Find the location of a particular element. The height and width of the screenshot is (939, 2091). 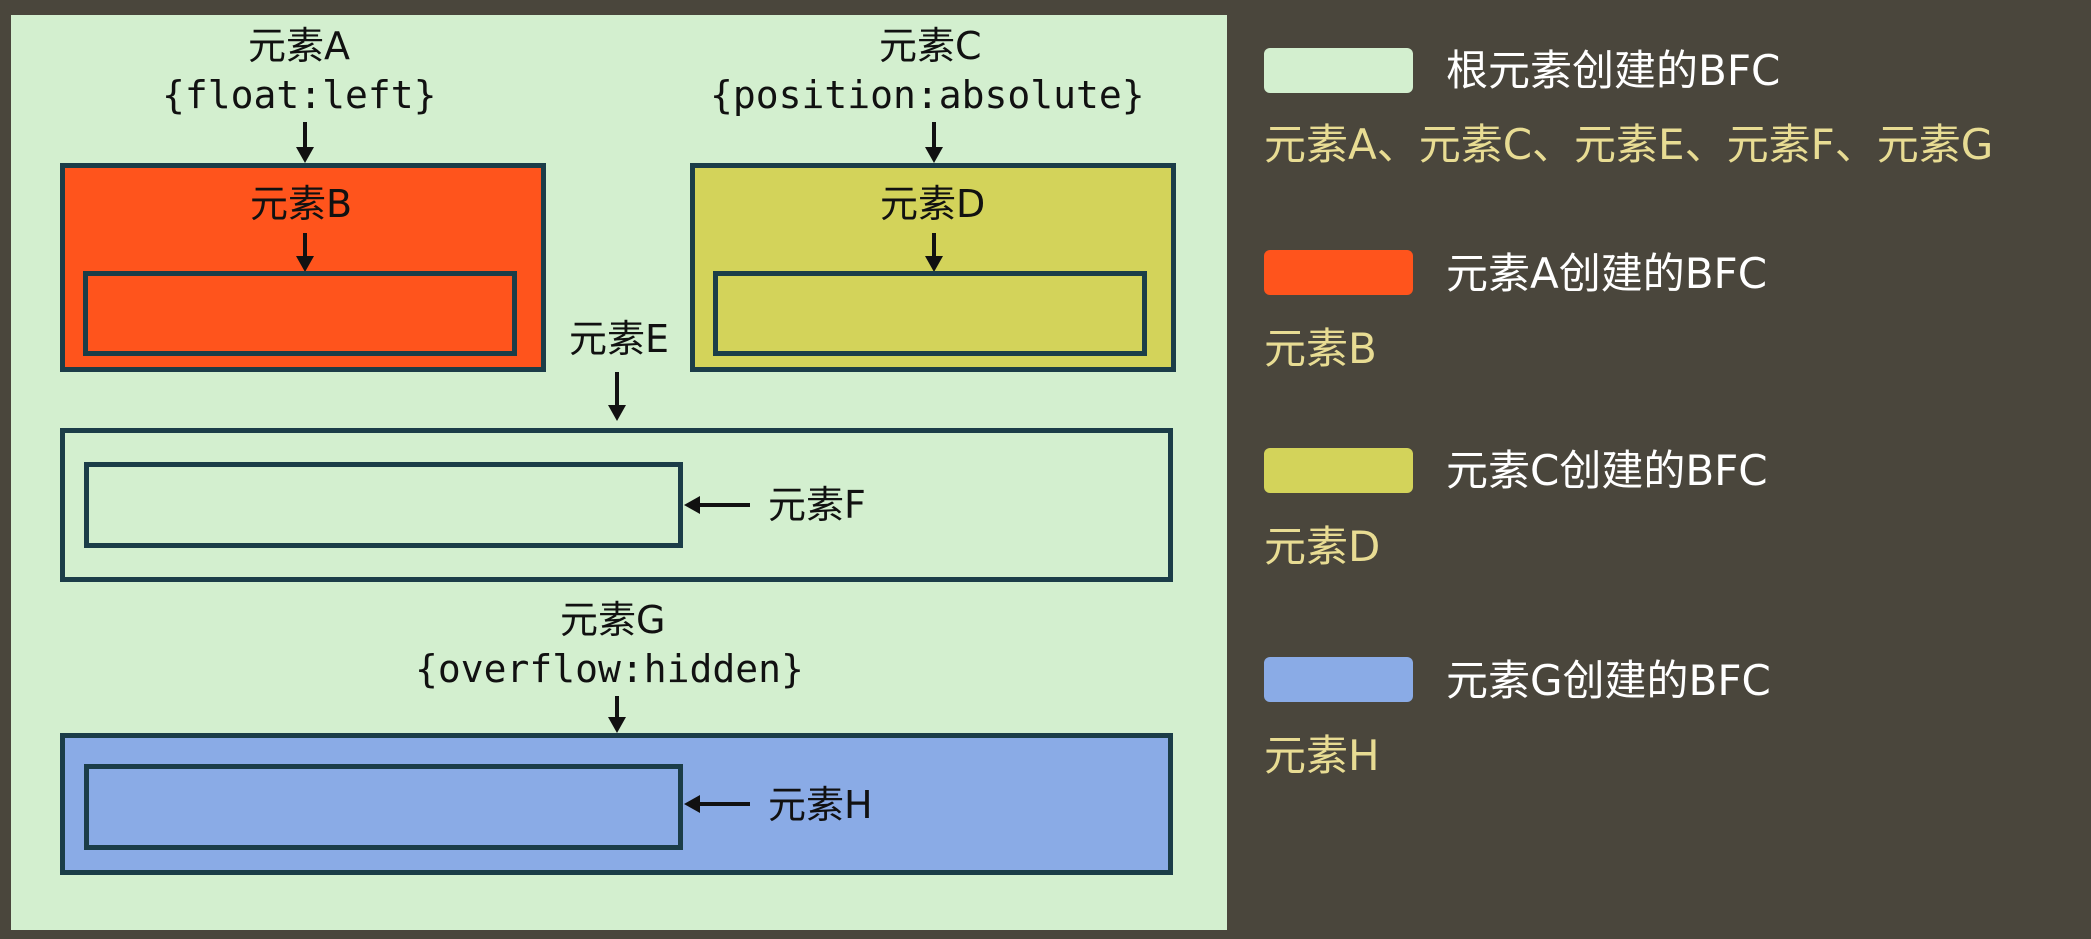

element-b-label: 元素B is located at coordinates (301, 204).